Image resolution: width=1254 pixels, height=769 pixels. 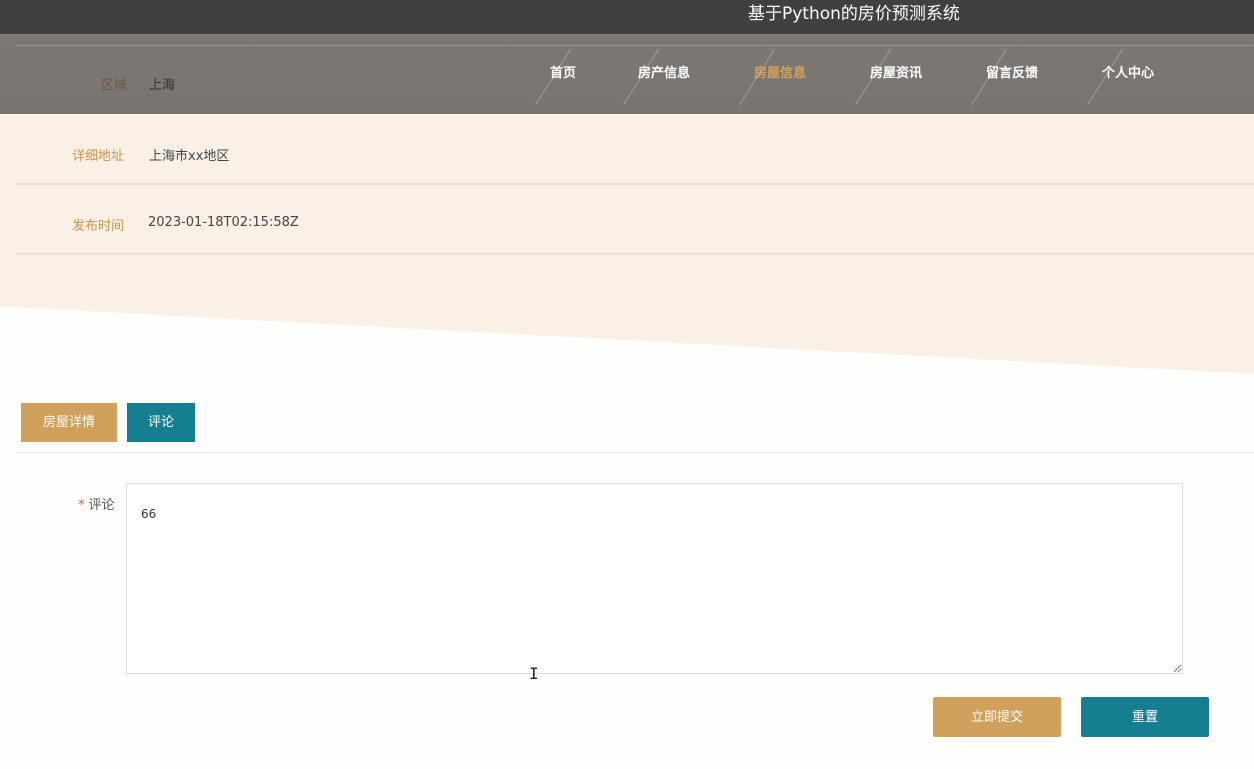 I want to click on address-label: 详细地址, so click(x=98, y=156).